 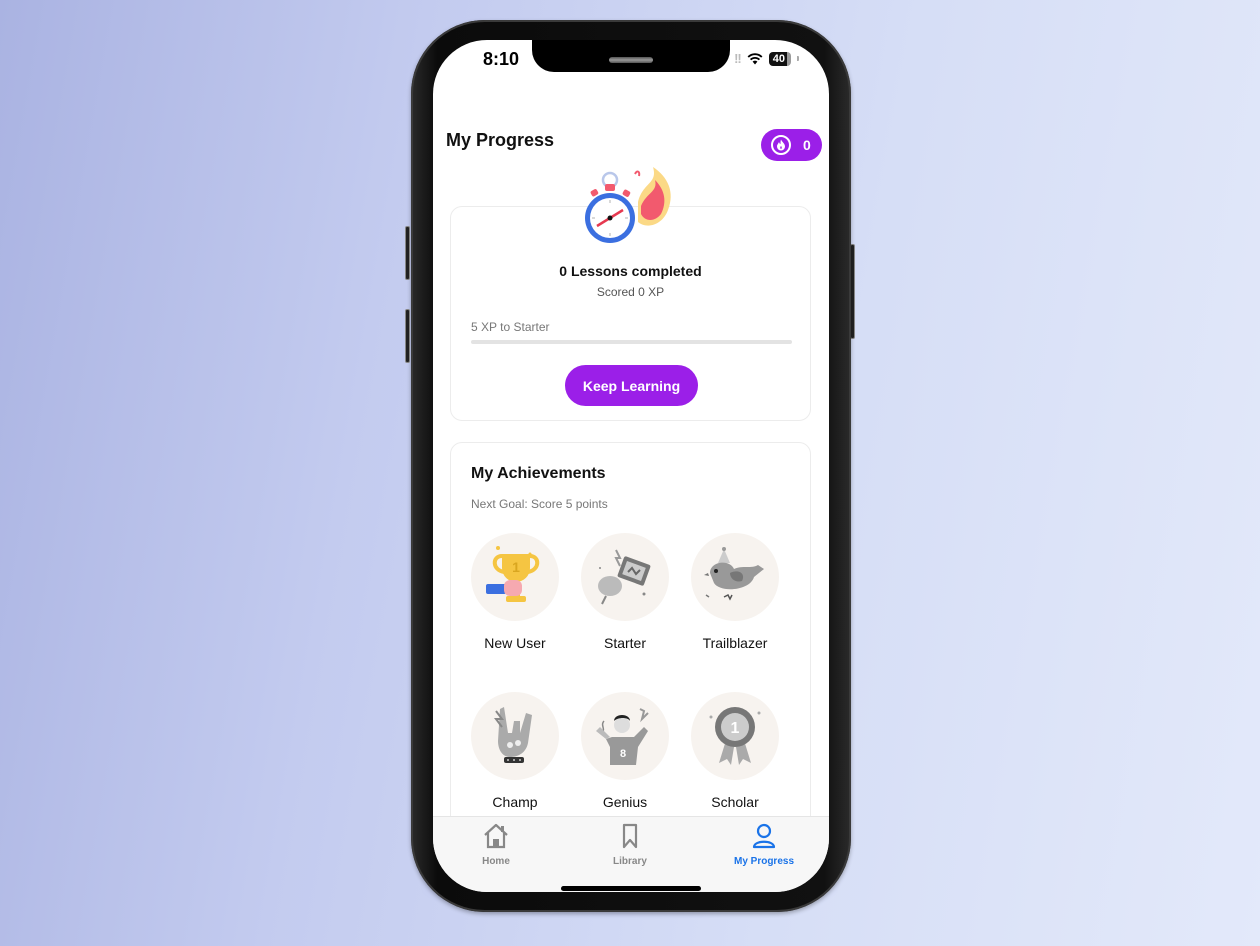 I want to click on badge-label: Genius, so click(x=625, y=802).